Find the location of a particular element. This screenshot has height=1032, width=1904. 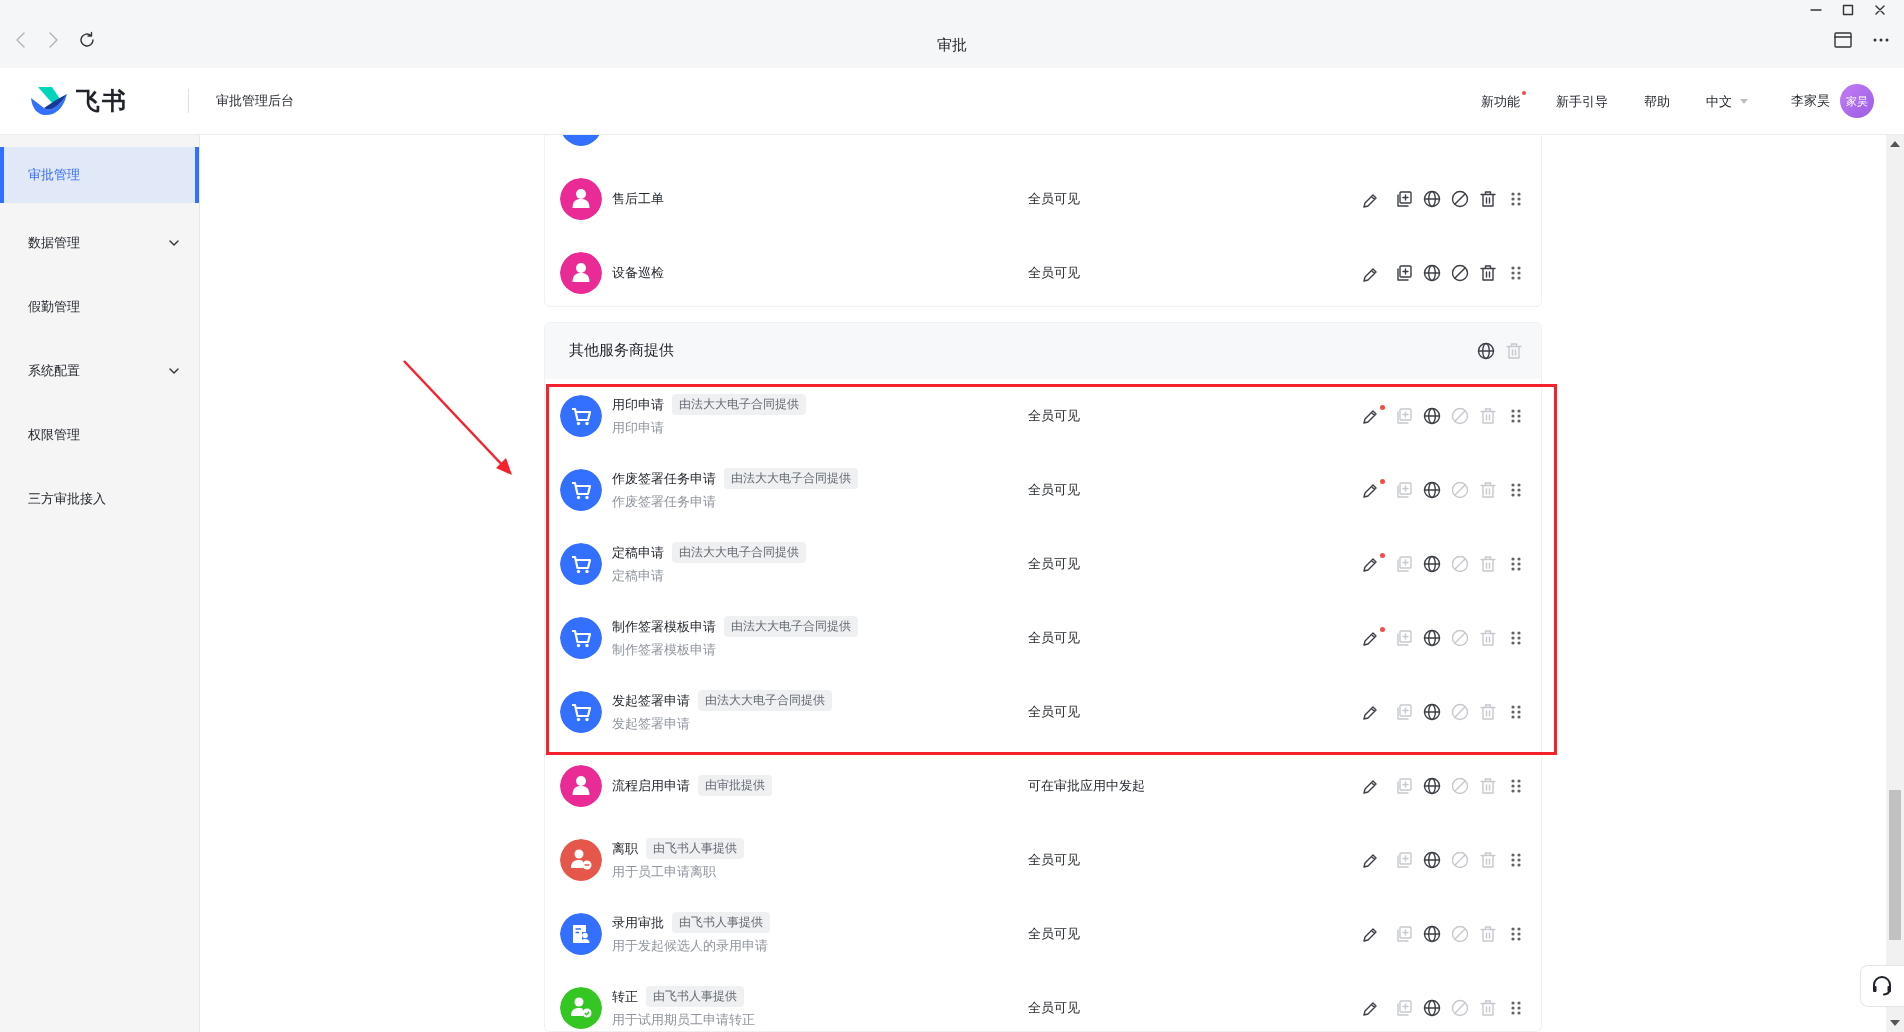

user-name: 李家昊 is located at coordinates (1810, 101).